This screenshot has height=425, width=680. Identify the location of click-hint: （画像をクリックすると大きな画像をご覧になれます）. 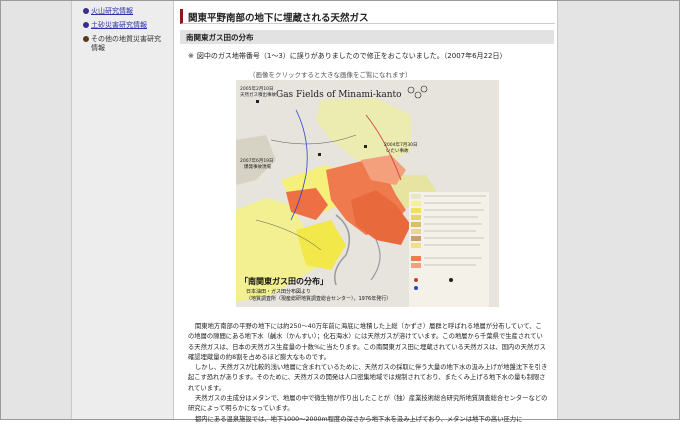
(330, 75).